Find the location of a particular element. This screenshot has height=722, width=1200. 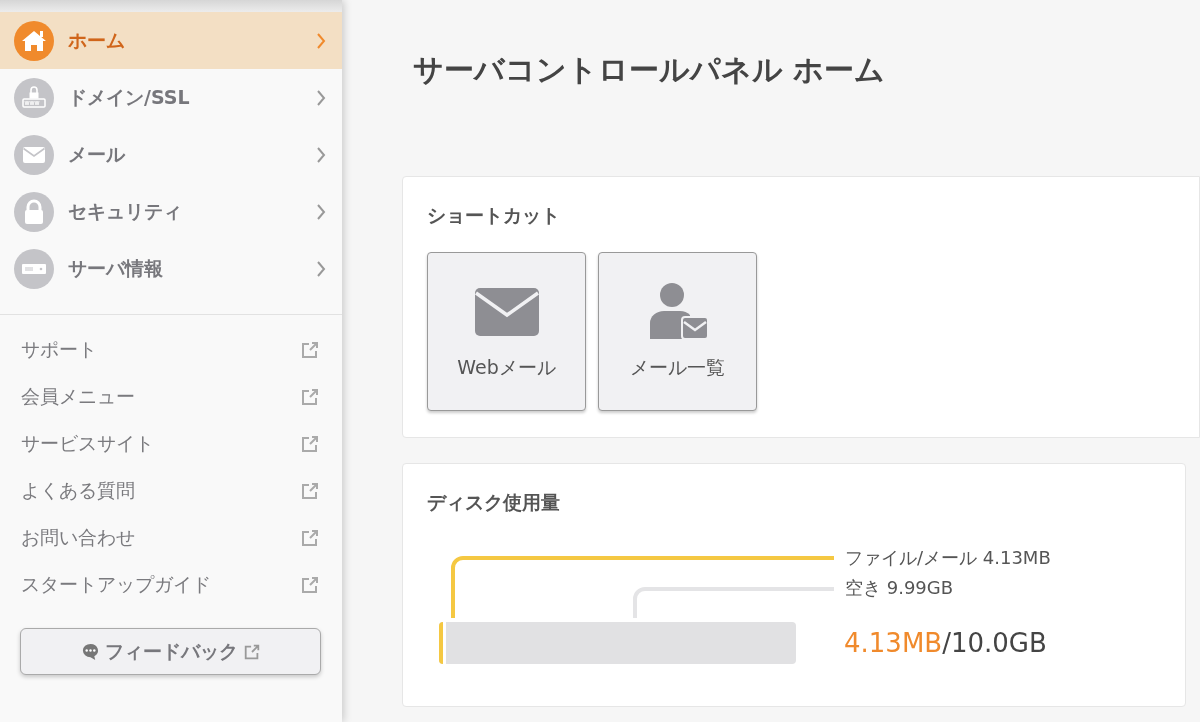

sidebar-link: よくある質問 is located at coordinates (170, 490).